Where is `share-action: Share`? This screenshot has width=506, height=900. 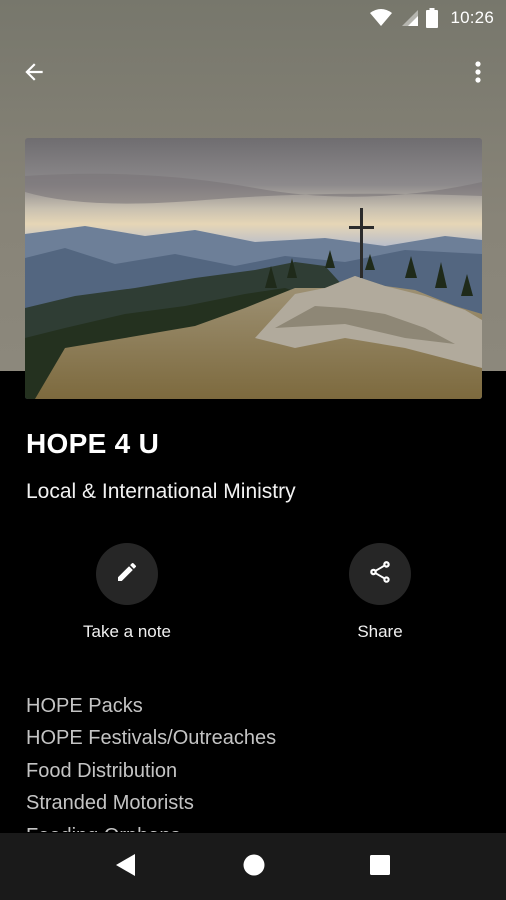 share-action: Share is located at coordinates (380, 592).